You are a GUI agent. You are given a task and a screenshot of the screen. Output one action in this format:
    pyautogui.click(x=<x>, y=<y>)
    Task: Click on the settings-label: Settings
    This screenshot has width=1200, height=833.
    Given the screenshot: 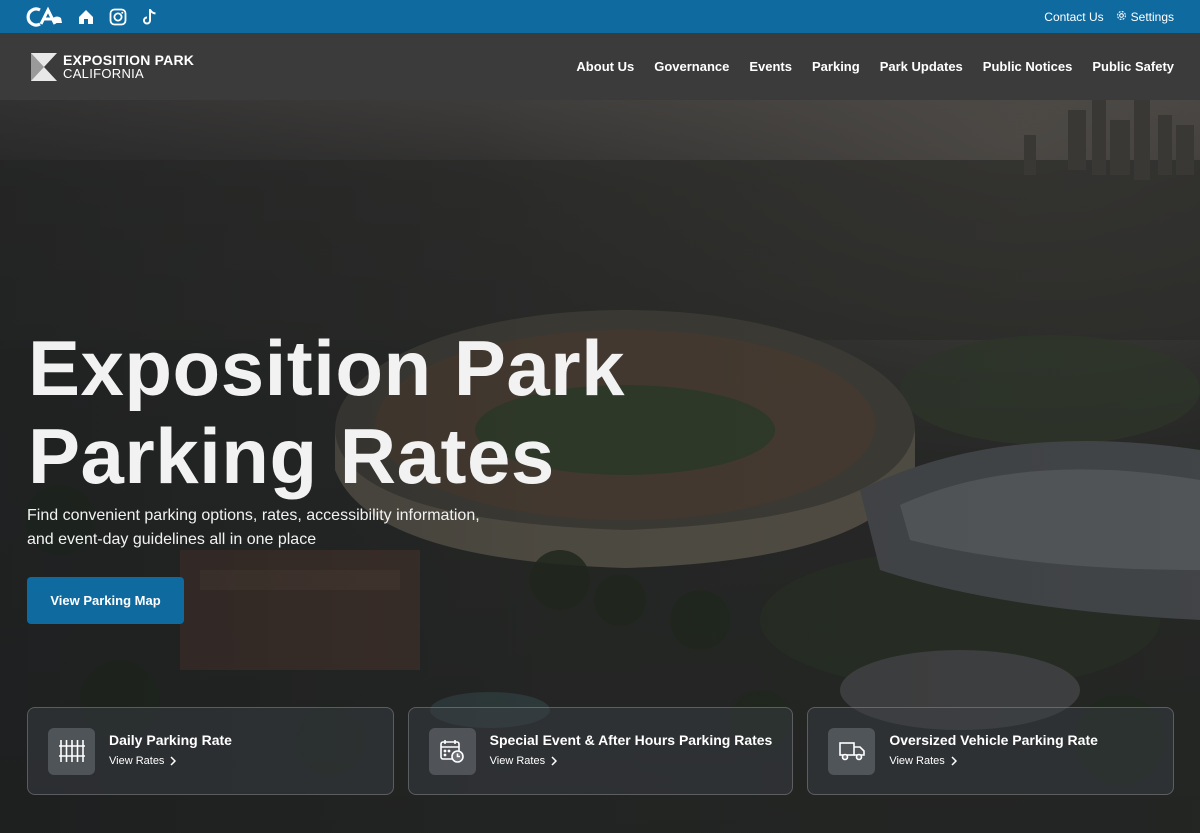 What is the action you would take?
    pyautogui.click(x=1152, y=16)
    